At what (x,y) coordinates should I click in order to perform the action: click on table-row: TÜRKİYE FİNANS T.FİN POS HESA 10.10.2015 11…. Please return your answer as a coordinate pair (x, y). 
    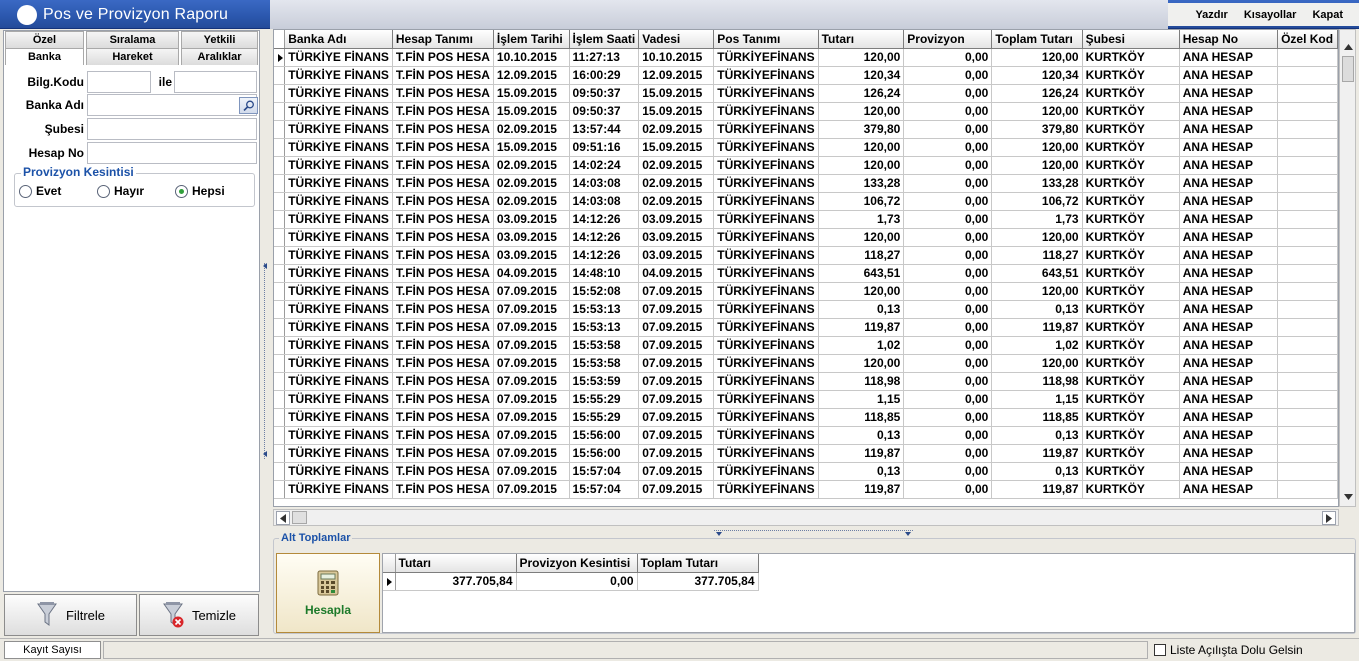
    Looking at the image, I should click on (806, 57).